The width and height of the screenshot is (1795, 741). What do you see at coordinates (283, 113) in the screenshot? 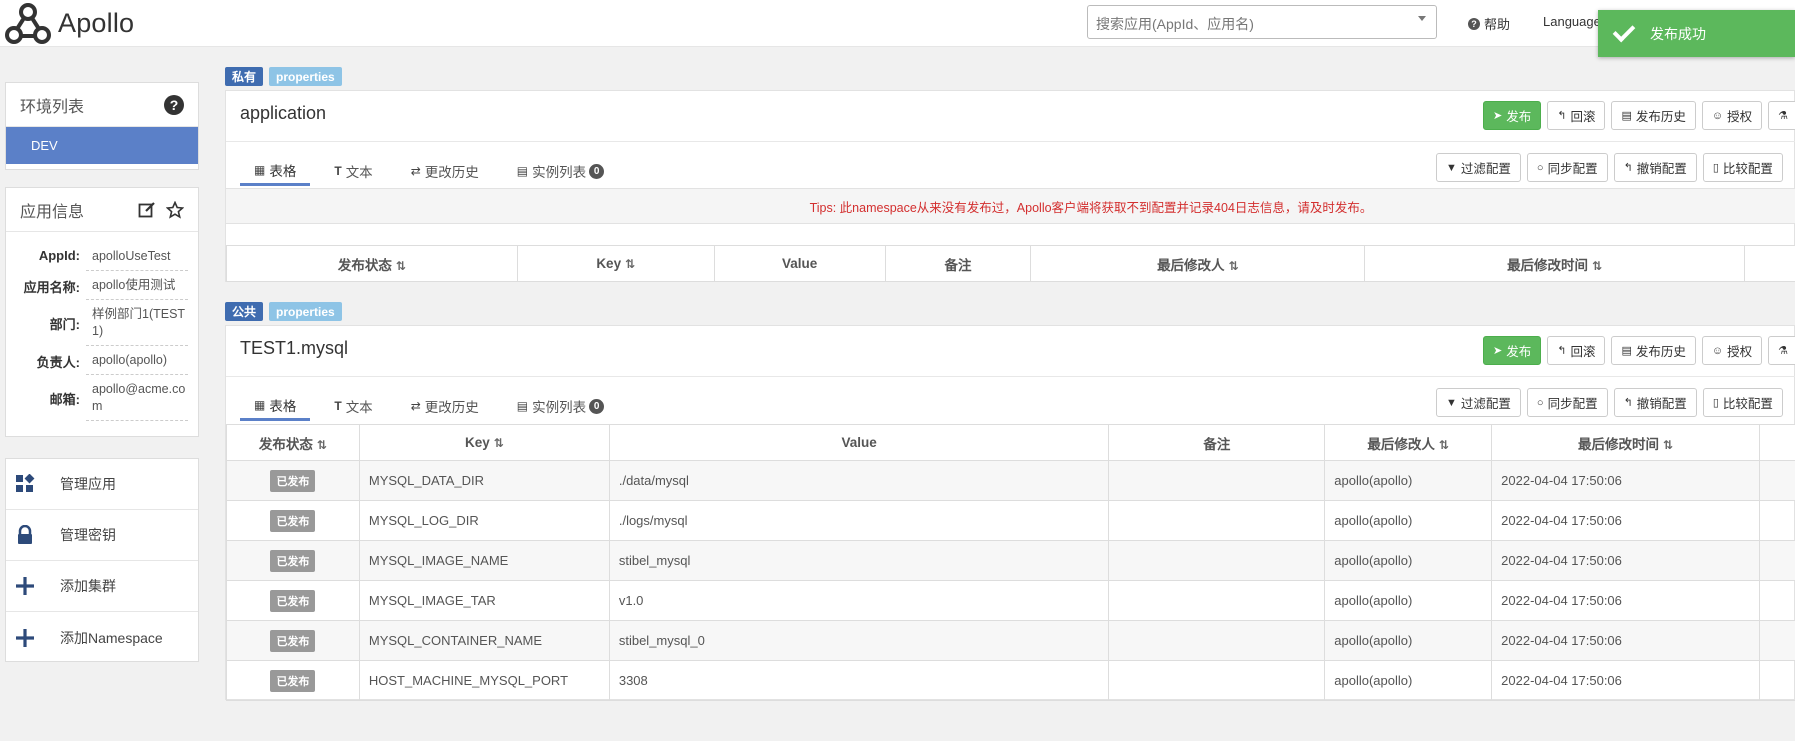
I see `namespace-title: application` at bounding box center [283, 113].